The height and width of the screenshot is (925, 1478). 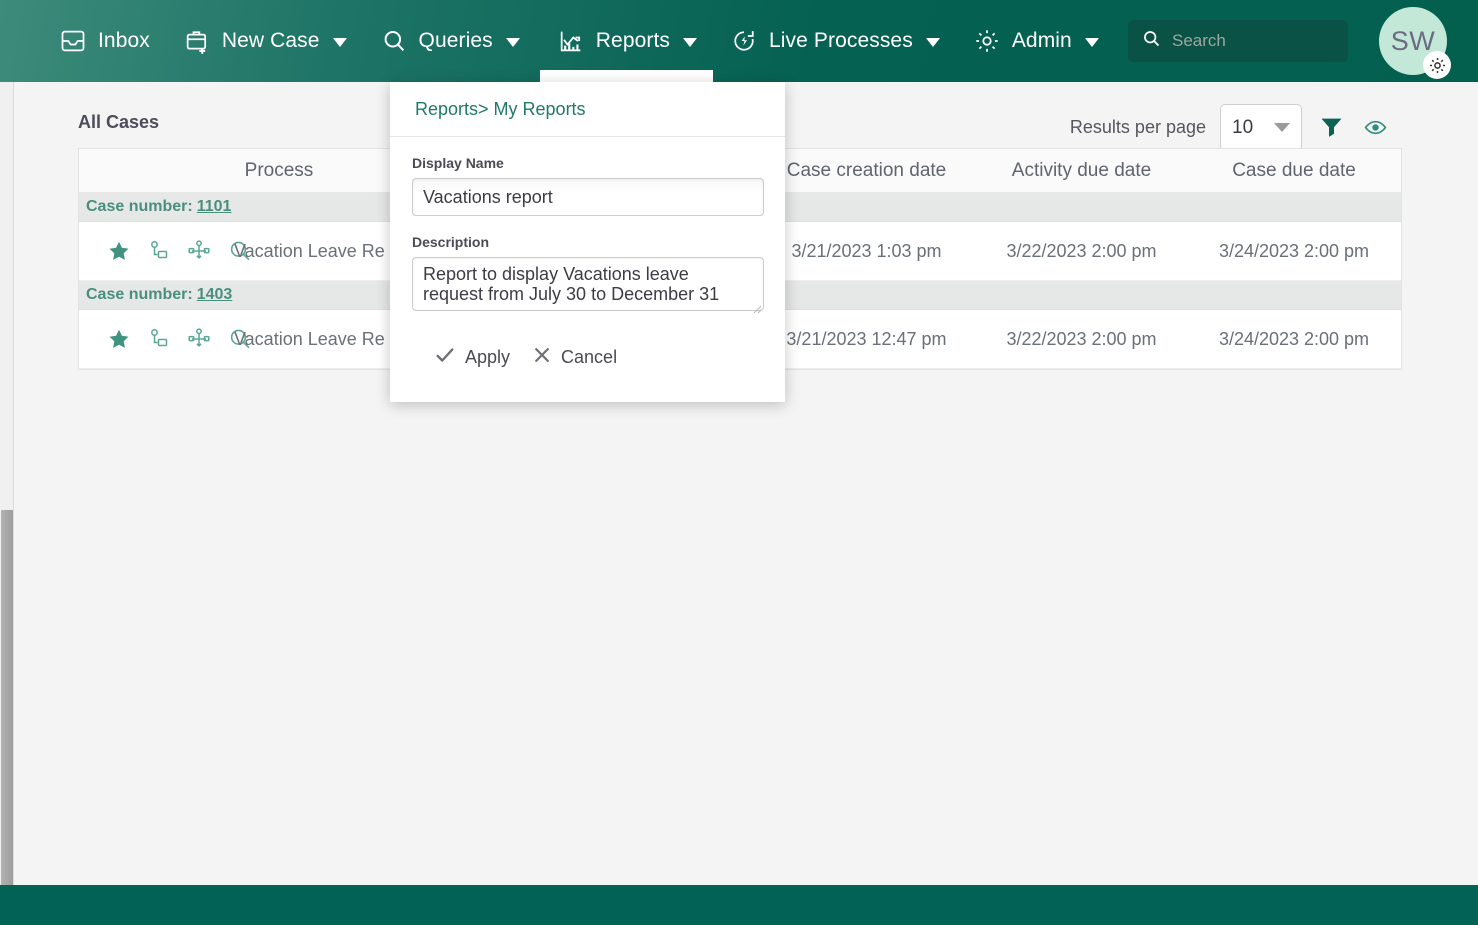 What do you see at coordinates (1151, 41) in the screenshot?
I see `search-icon` at bounding box center [1151, 41].